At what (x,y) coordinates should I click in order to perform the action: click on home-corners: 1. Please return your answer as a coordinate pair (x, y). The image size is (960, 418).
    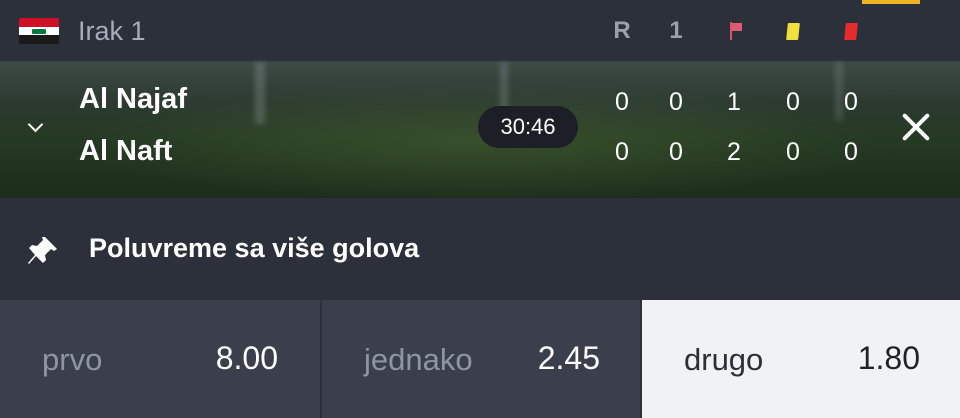
    Looking at the image, I should click on (734, 102).